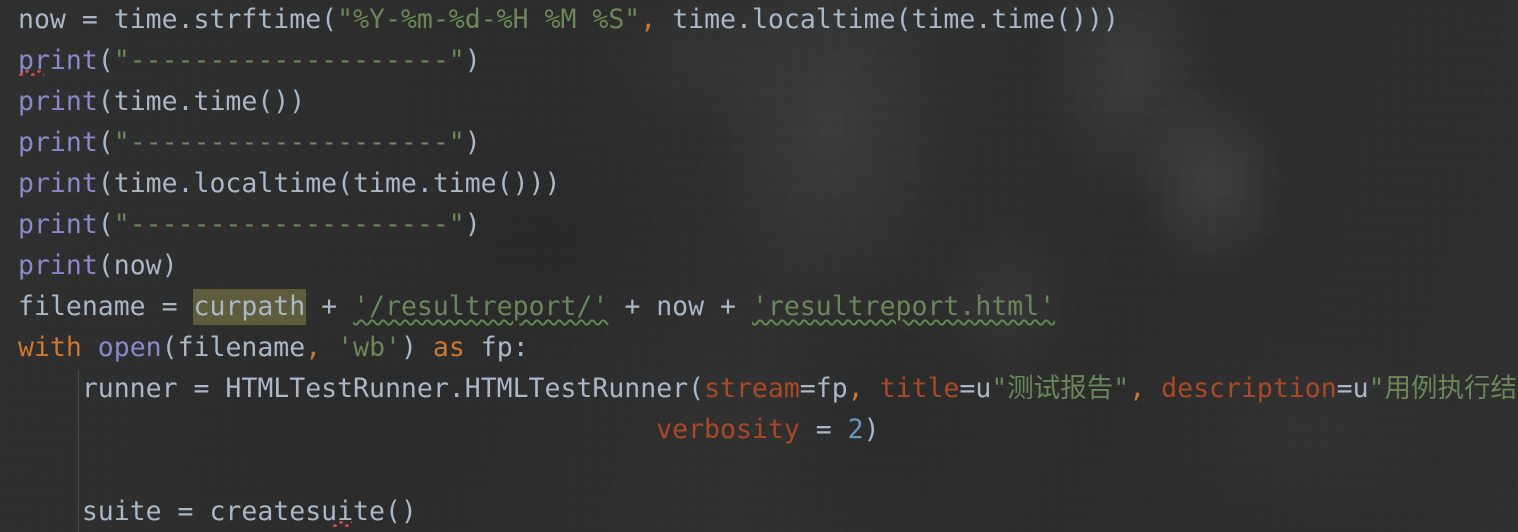  Describe the element at coordinates (233, 347) in the screenshot. I see `code-token: (filename` at that location.